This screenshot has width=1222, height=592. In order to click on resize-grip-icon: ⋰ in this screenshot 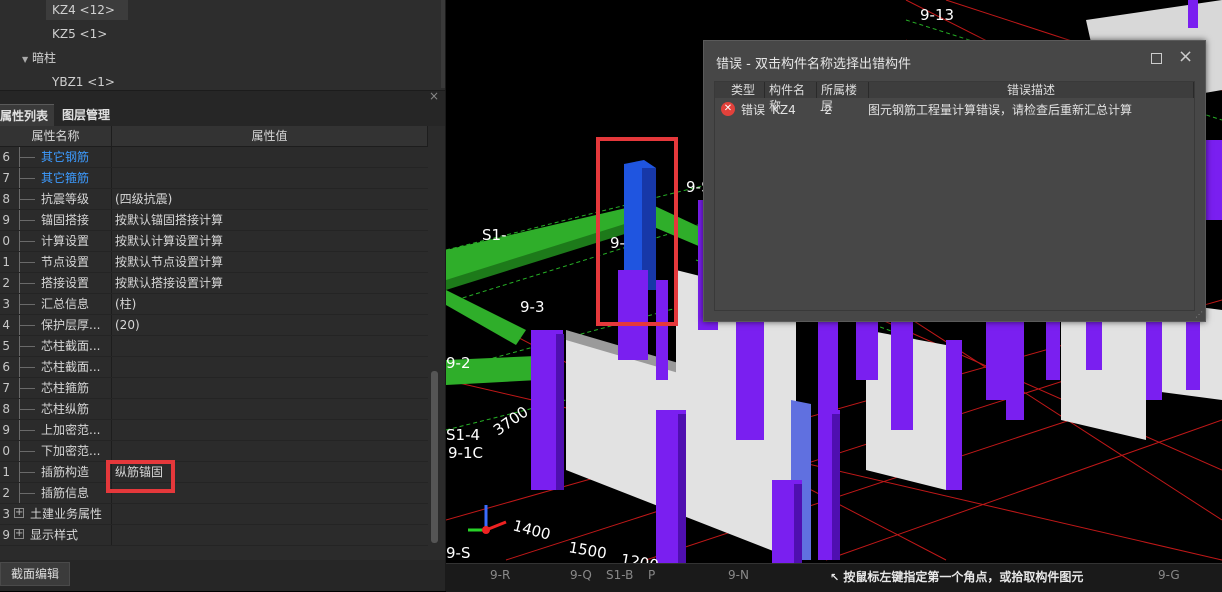, I will do `click(1199, 314)`.